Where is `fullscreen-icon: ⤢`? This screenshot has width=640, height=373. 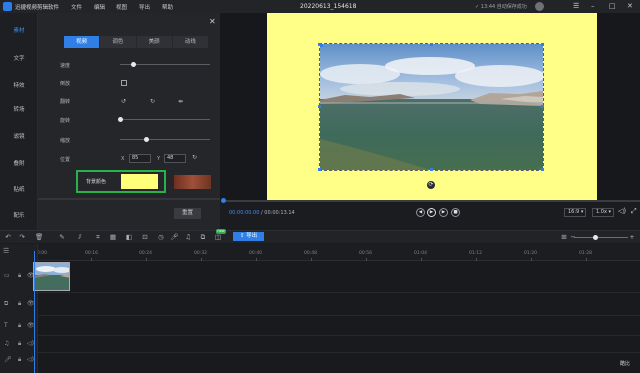
fullscreen-icon: ⤢ is located at coordinates (634, 211).